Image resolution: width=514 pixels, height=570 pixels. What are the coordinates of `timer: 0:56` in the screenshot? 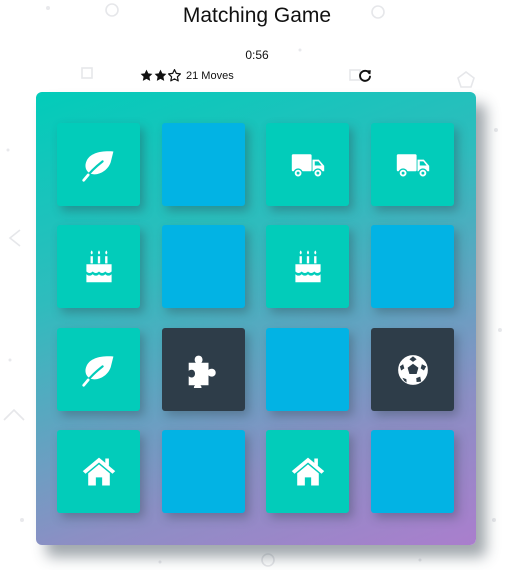 It's located at (257, 55).